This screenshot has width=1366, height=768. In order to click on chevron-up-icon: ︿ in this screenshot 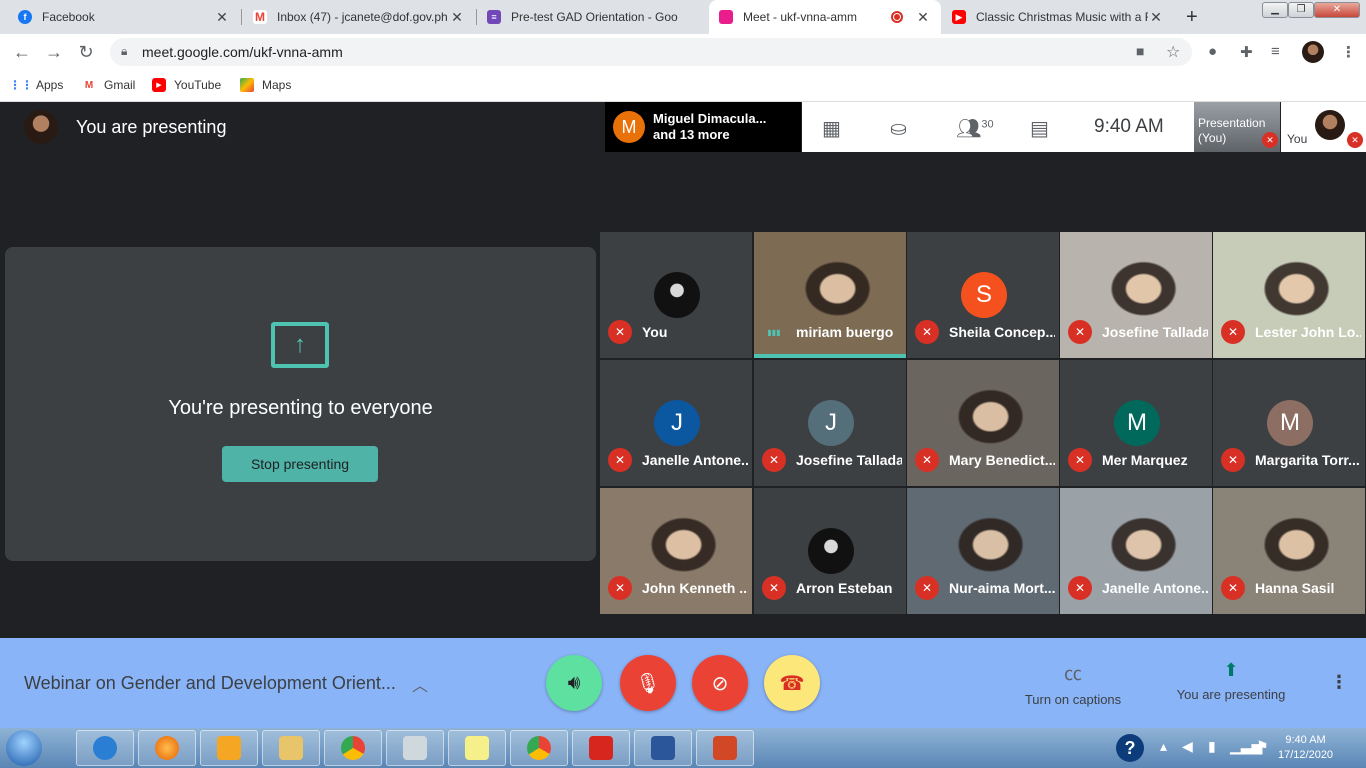, I will do `click(420, 684)`.